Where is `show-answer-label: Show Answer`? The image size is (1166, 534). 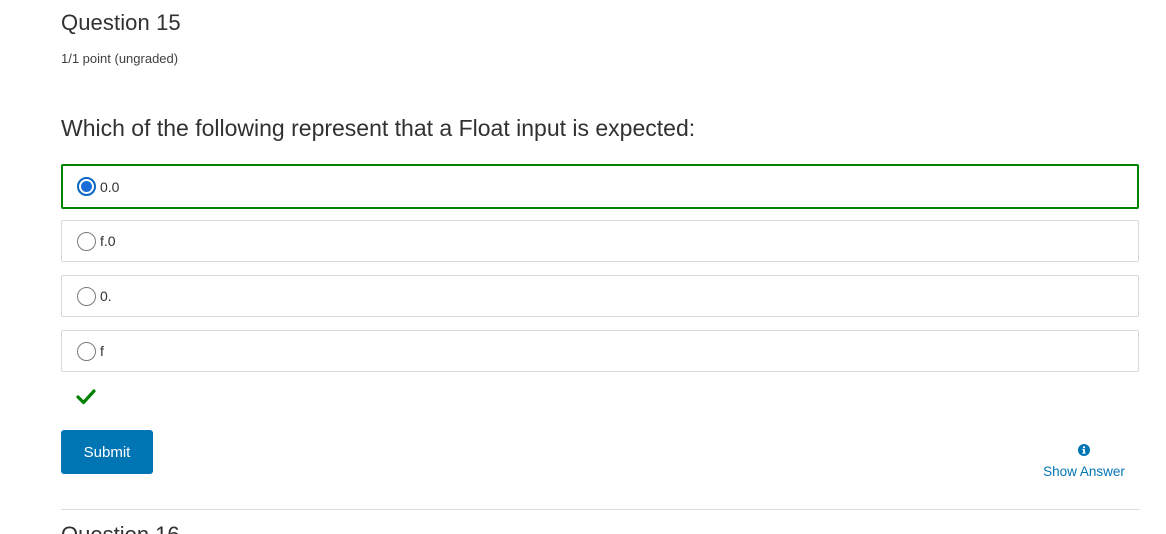
show-answer-label: Show Answer is located at coordinates (1084, 471).